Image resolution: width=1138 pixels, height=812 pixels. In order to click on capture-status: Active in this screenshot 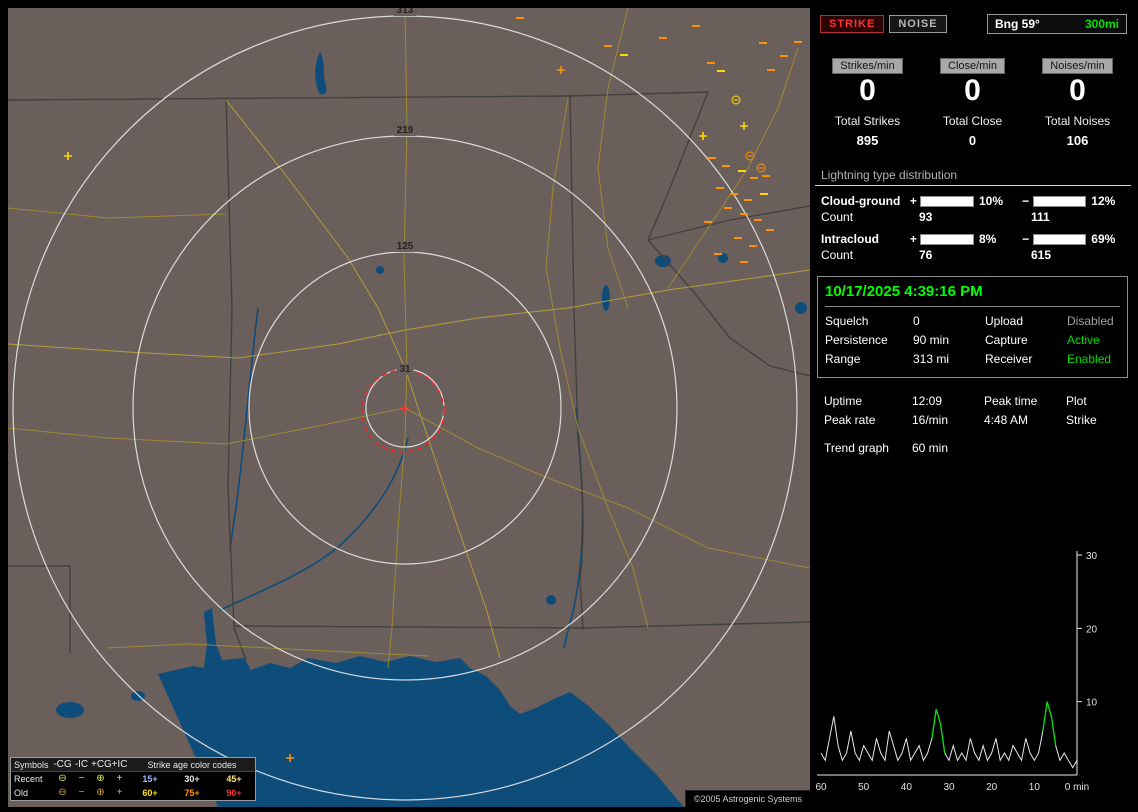, I will do `click(1083, 340)`.